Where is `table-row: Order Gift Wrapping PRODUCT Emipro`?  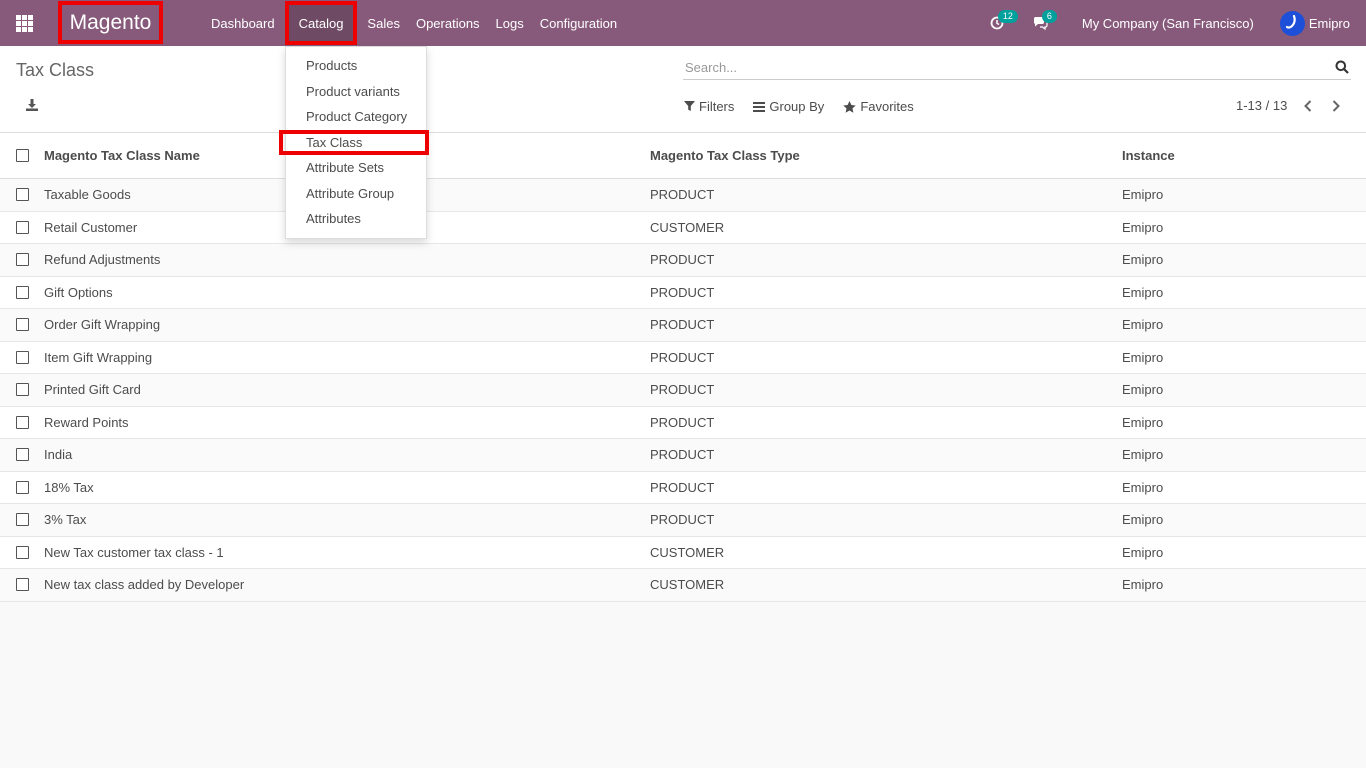
table-row: Order Gift Wrapping PRODUCT Emipro is located at coordinates (683, 325).